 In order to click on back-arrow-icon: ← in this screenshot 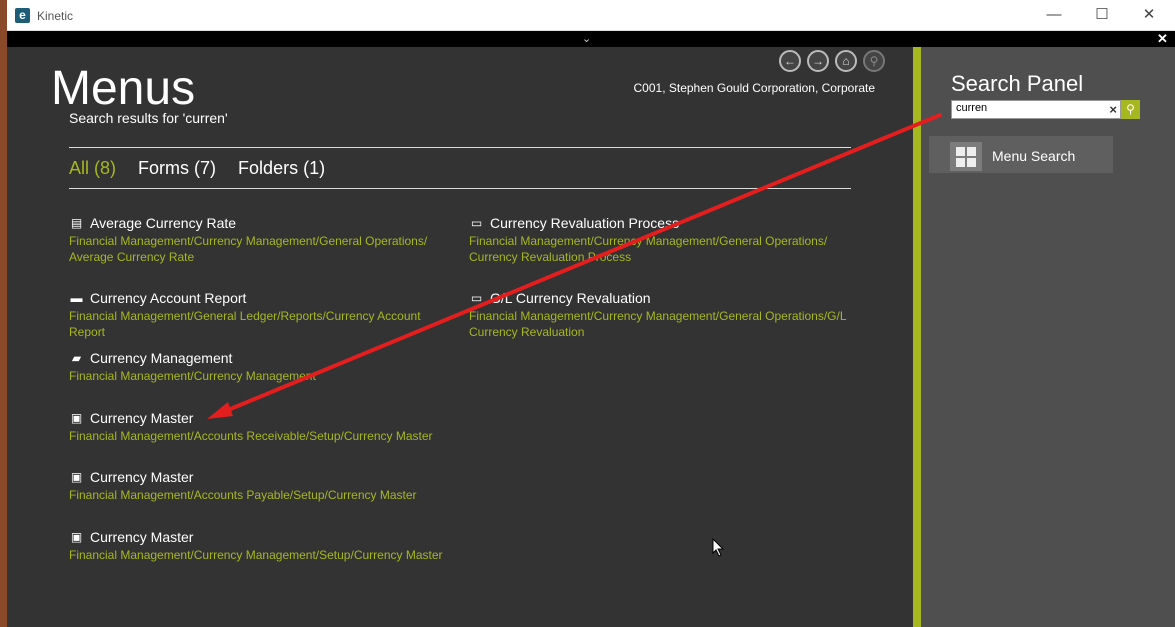, I will do `click(790, 61)`.